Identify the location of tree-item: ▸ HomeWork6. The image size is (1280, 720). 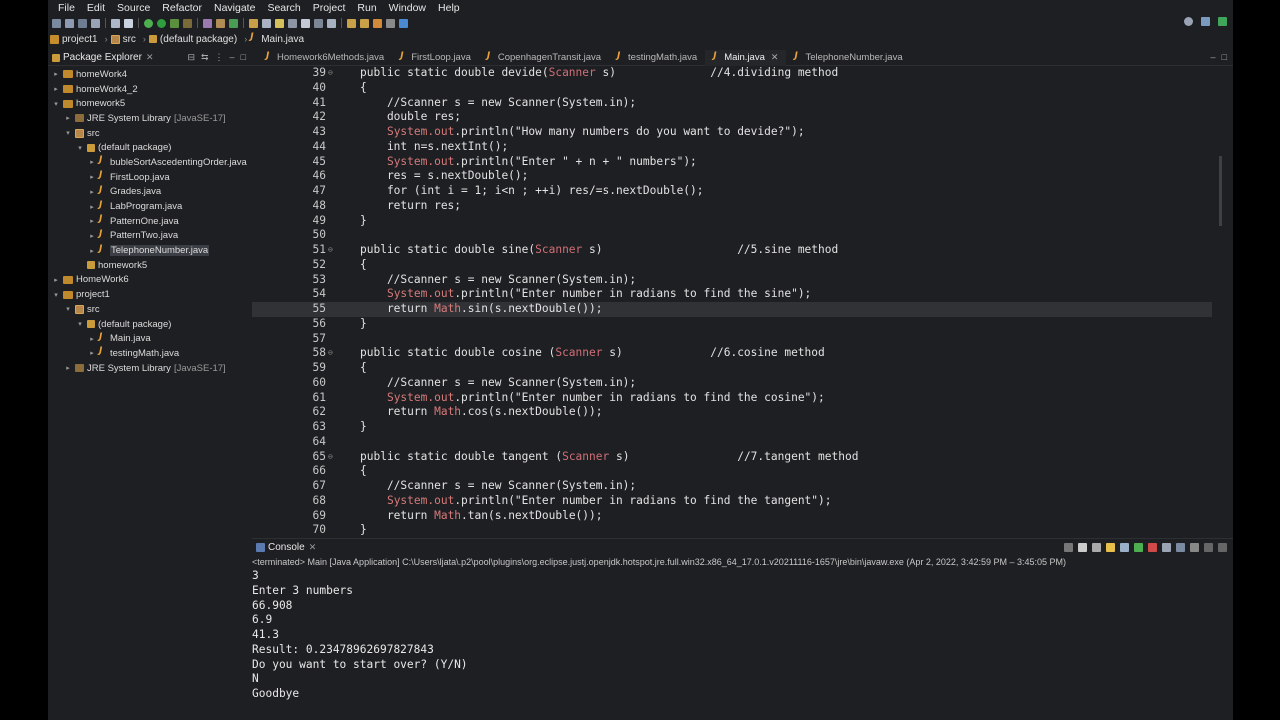
(150, 280).